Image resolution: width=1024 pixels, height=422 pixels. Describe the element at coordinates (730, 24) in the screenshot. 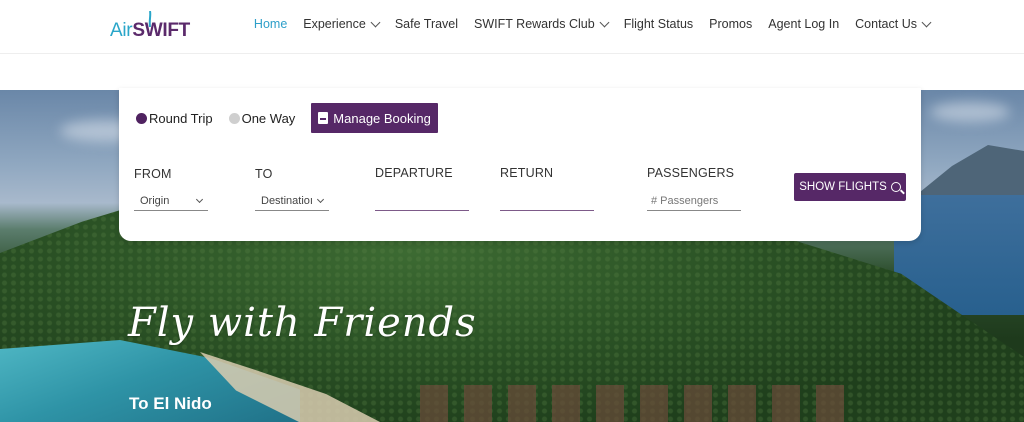

I see `nav-promos: Promos` at that location.